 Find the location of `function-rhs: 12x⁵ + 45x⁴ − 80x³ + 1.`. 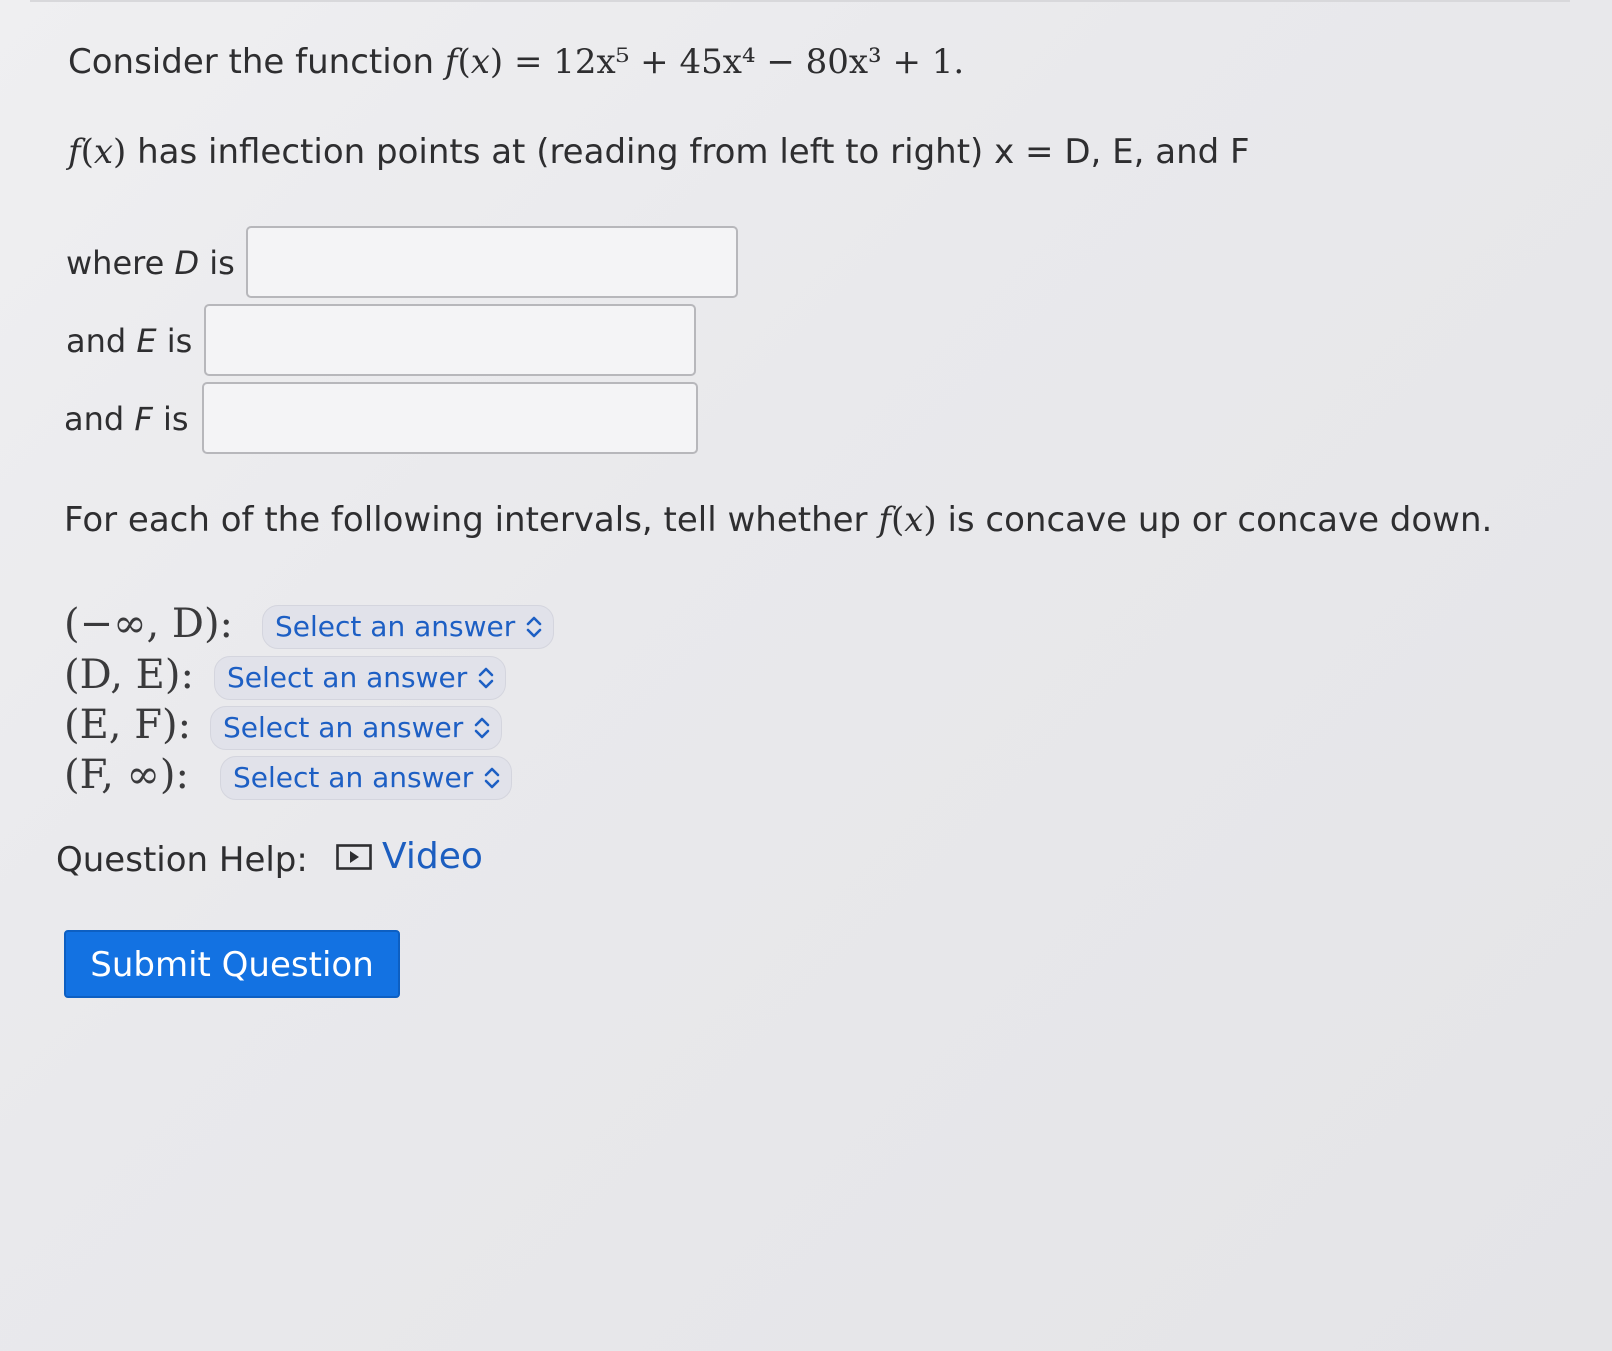

function-rhs: 12x⁵ + 45x⁴ − 80x³ + 1. is located at coordinates (759, 62).